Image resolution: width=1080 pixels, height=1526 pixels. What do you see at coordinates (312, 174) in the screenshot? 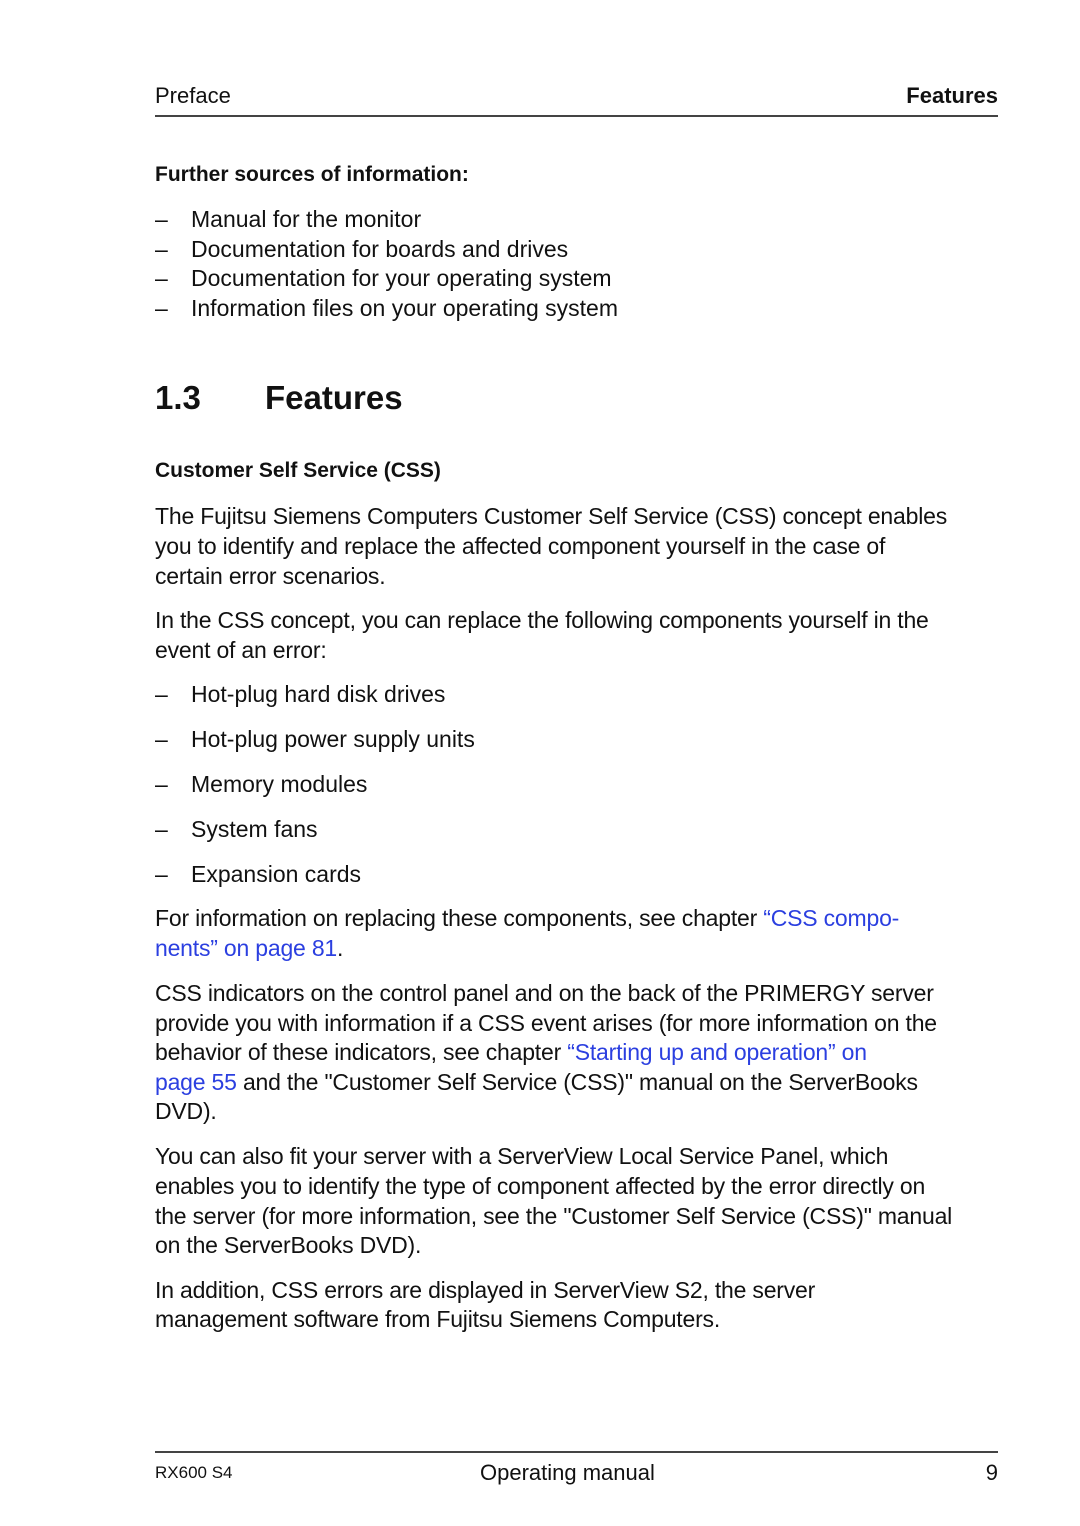
I see `further-sources-heading: Further sources of information:` at bounding box center [312, 174].